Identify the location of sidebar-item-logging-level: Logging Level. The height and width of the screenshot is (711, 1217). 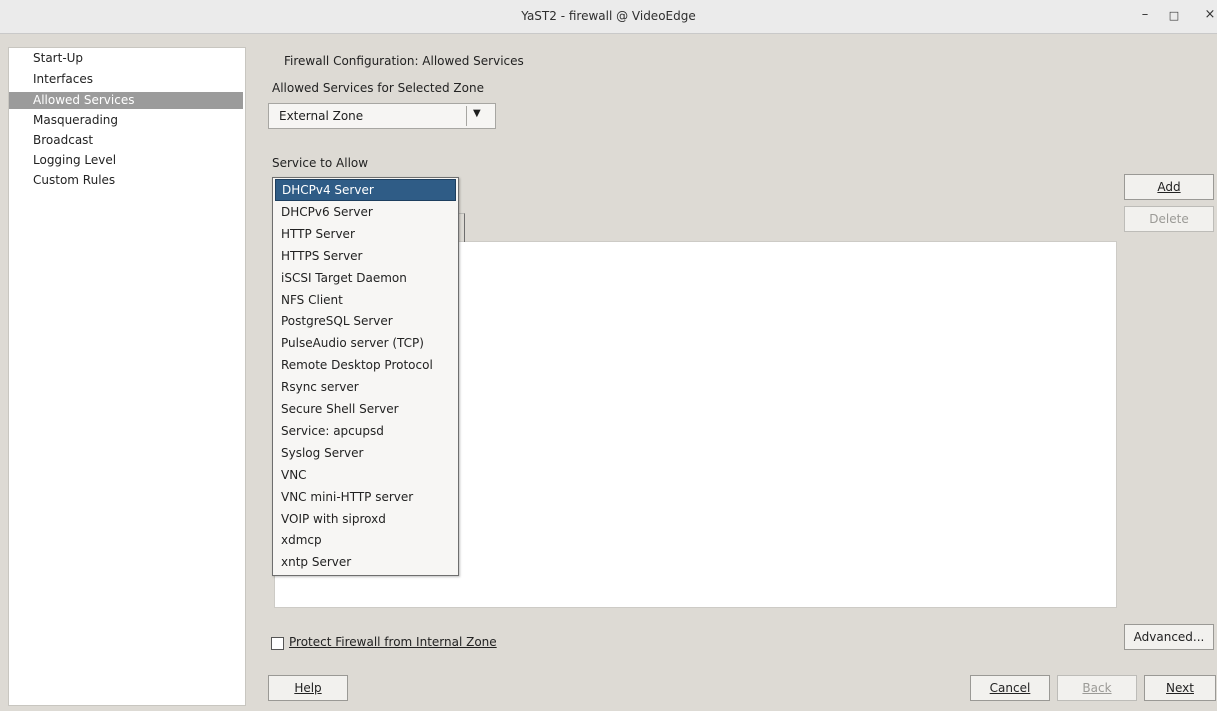
(126, 160).